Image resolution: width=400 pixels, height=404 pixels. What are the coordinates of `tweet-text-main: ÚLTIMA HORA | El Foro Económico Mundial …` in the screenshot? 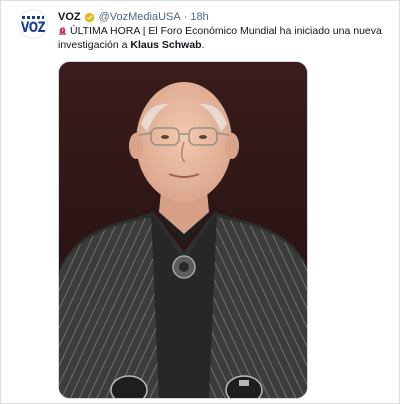 It's located at (220, 38).